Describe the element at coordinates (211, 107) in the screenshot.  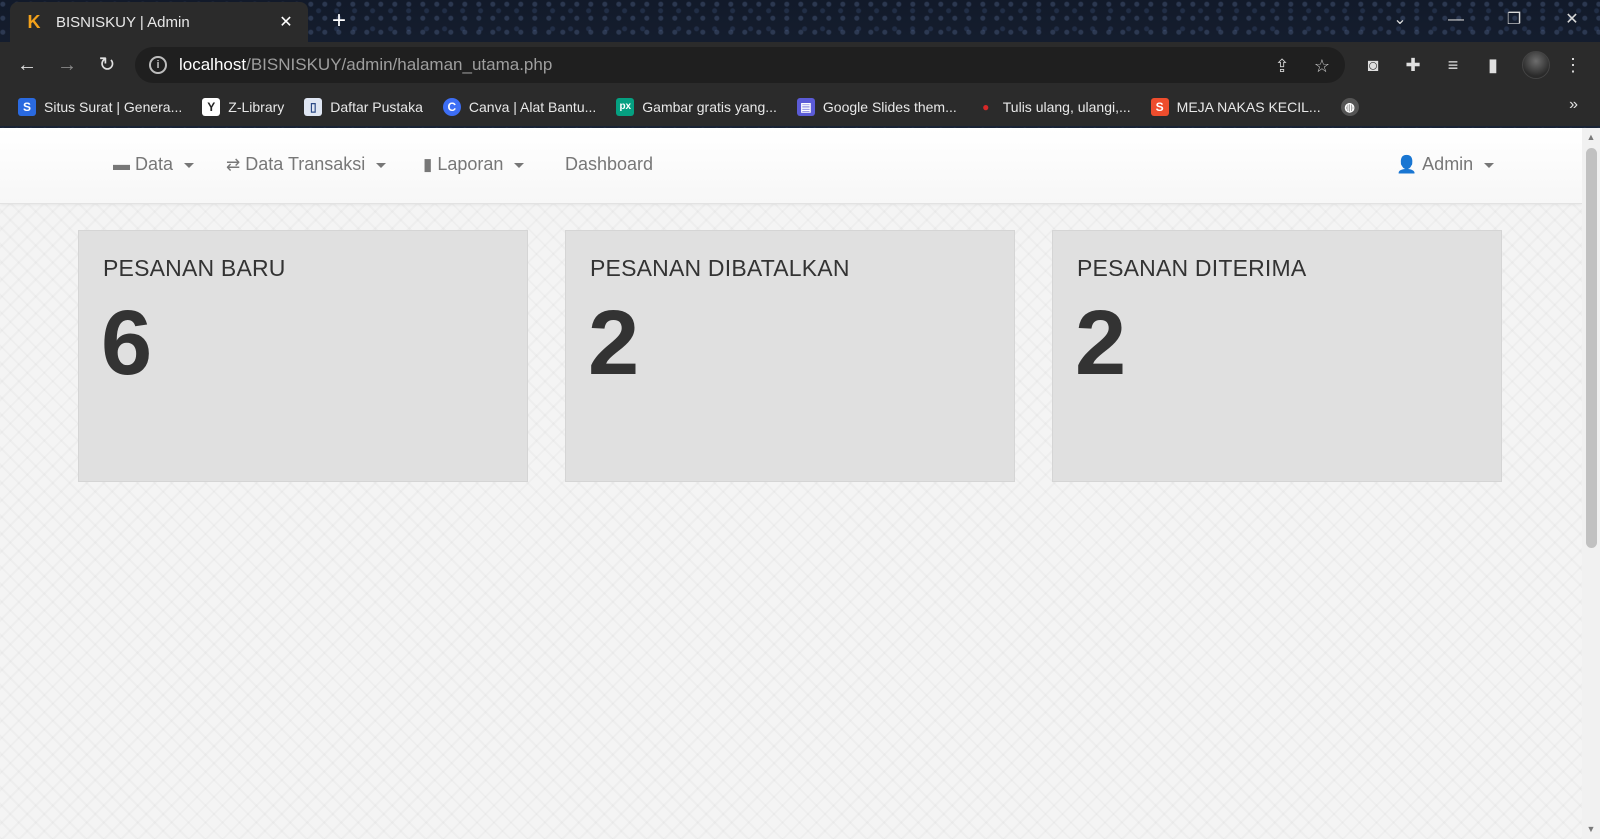
I see `bookmark-favicon-icon: Y` at that location.